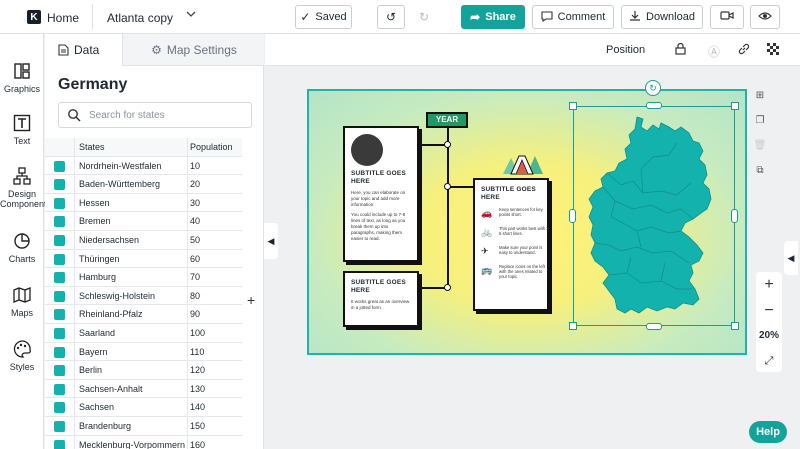 This screenshot has height=449, width=800. I want to click on table-row: Saarland 100, so click(143, 333).